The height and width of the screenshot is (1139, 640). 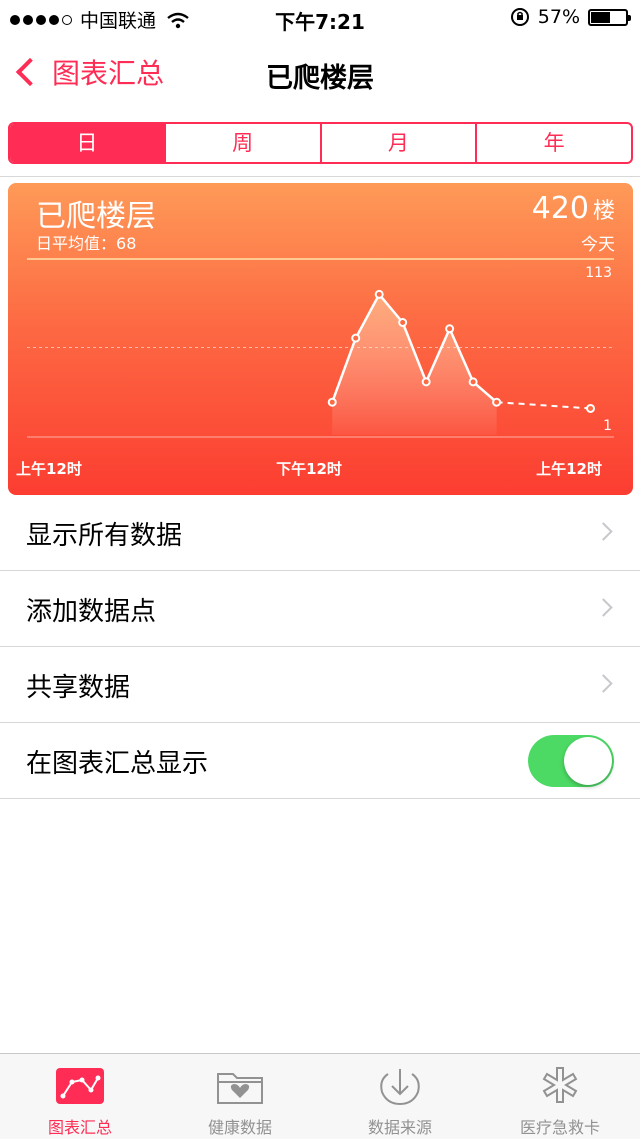 What do you see at coordinates (320, 19) in the screenshot?
I see `status-bar: 中国联通 下午7:21 57%` at bounding box center [320, 19].